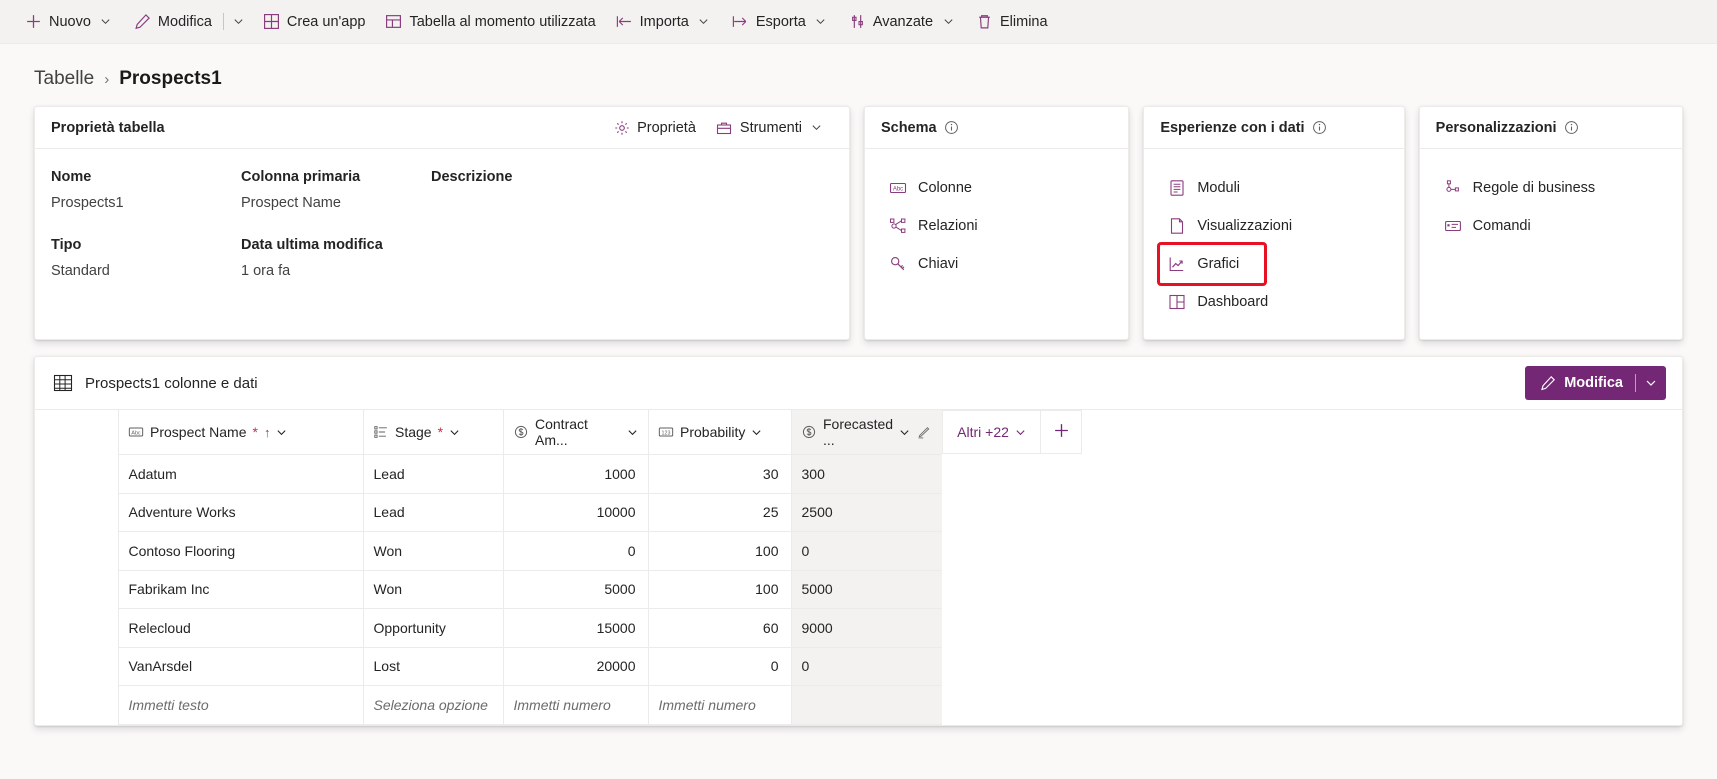 The image size is (1717, 779). I want to click on cell-forecasted: 300, so click(866, 473).